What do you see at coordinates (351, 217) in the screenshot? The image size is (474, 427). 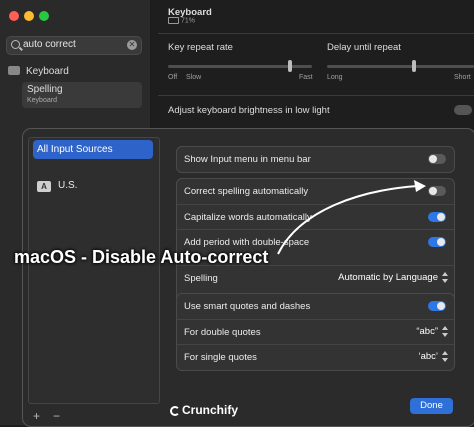 I see `annotation-arrow` at bounding box center [351, 217].